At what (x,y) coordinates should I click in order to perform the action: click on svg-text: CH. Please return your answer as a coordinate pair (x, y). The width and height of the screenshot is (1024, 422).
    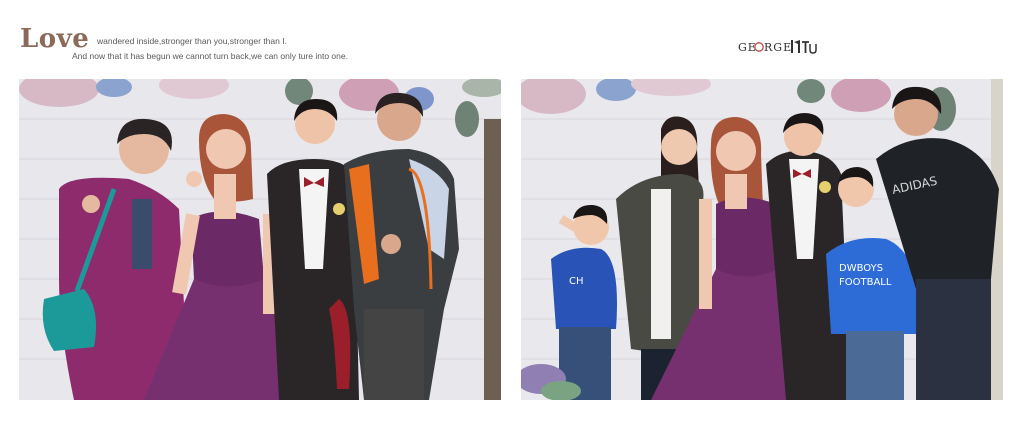
    Looking at the image, I should click on (576, 281).